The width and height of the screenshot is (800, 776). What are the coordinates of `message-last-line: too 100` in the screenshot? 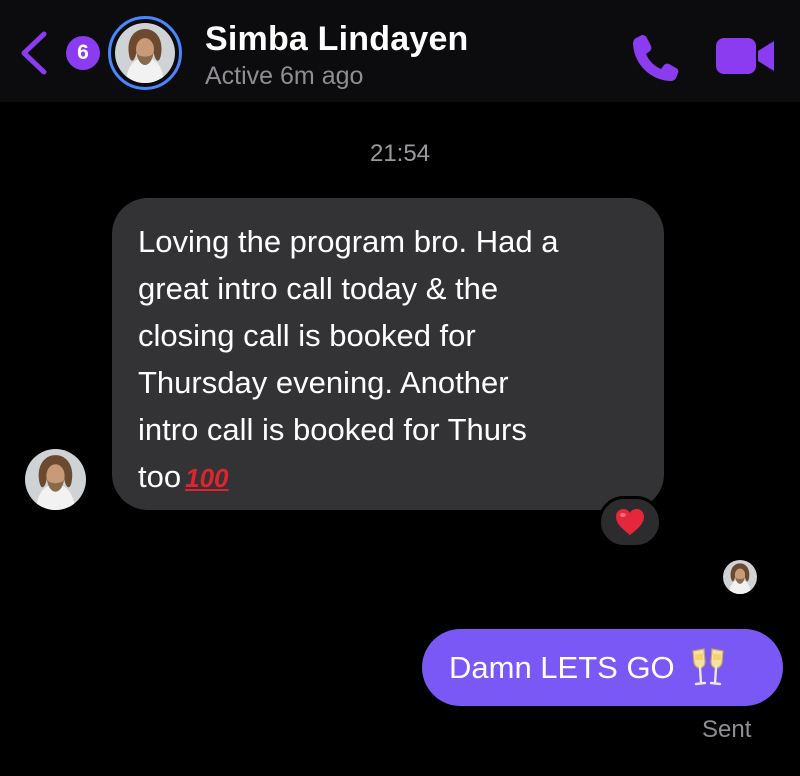 It's located at (388, 477).